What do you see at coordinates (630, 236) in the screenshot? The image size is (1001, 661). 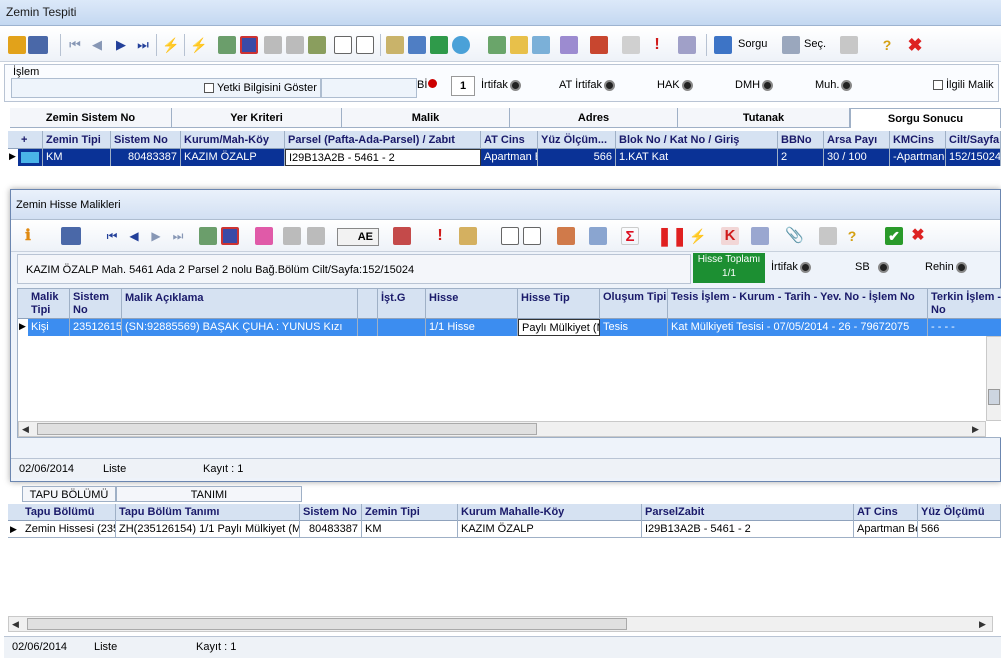 I see `sum-icon: Σ` at bounding box center [630, 236].